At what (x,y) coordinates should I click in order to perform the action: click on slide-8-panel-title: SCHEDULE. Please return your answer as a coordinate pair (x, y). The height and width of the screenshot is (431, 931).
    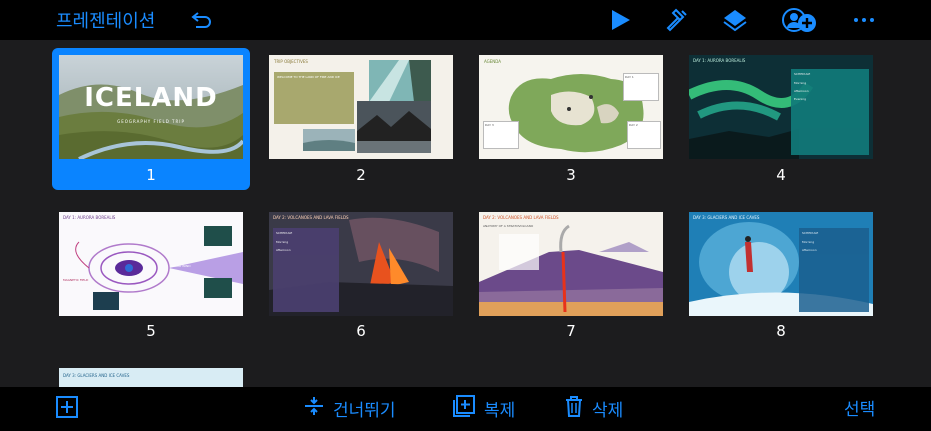
    Looking at the image, I should click on (810, 233).